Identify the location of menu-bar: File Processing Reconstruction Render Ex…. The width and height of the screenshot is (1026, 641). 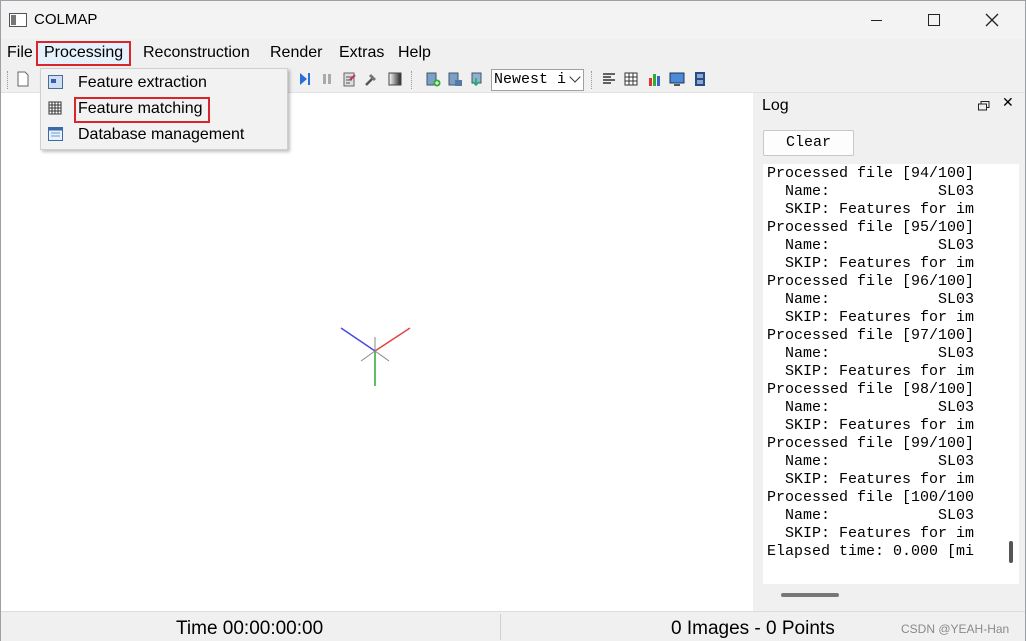
(513, 53).